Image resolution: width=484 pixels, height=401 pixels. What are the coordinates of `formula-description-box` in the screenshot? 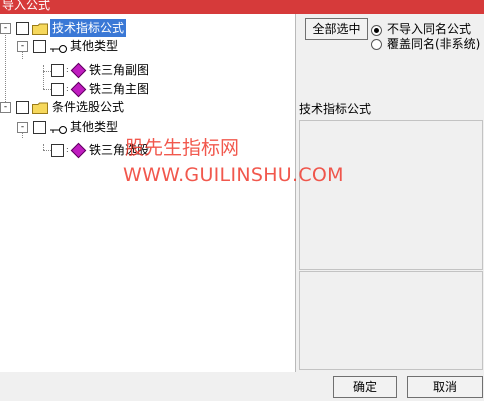 It's located at (391, 195).